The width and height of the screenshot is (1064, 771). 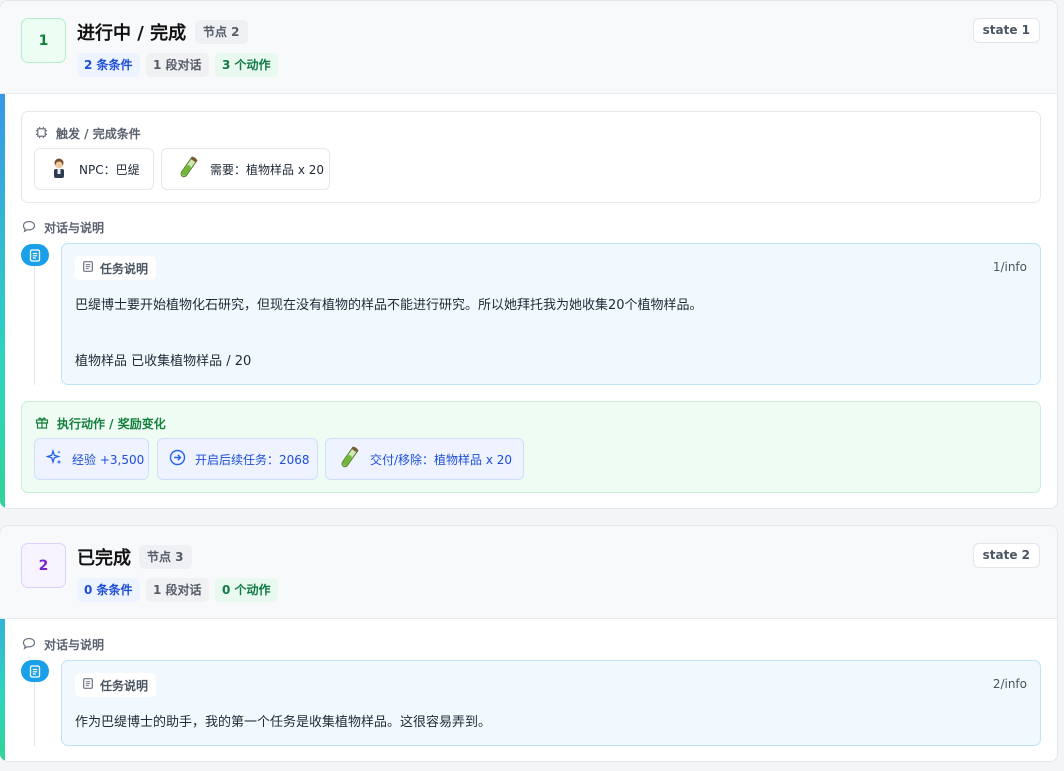 I want to click on info-index: 2/info, so click(x=1009, y=684).